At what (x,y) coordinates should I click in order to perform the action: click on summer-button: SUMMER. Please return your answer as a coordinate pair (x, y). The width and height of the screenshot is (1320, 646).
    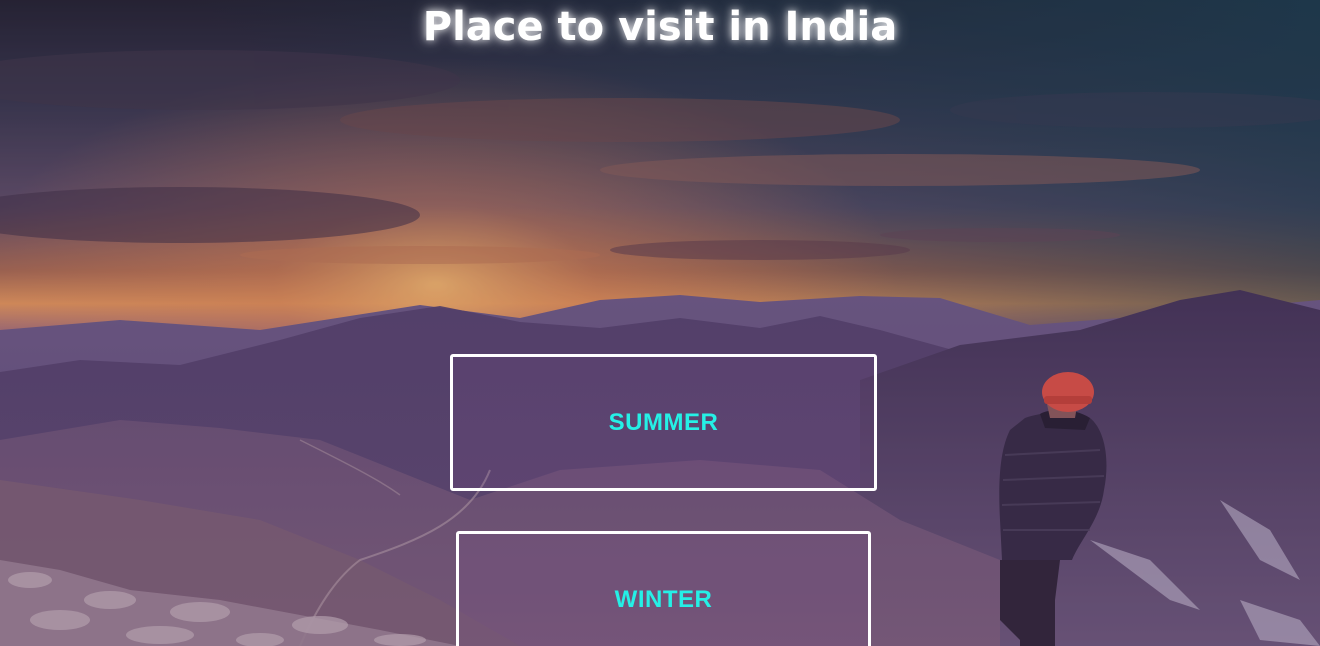
    Looking at the image, I should click on (663, 422).